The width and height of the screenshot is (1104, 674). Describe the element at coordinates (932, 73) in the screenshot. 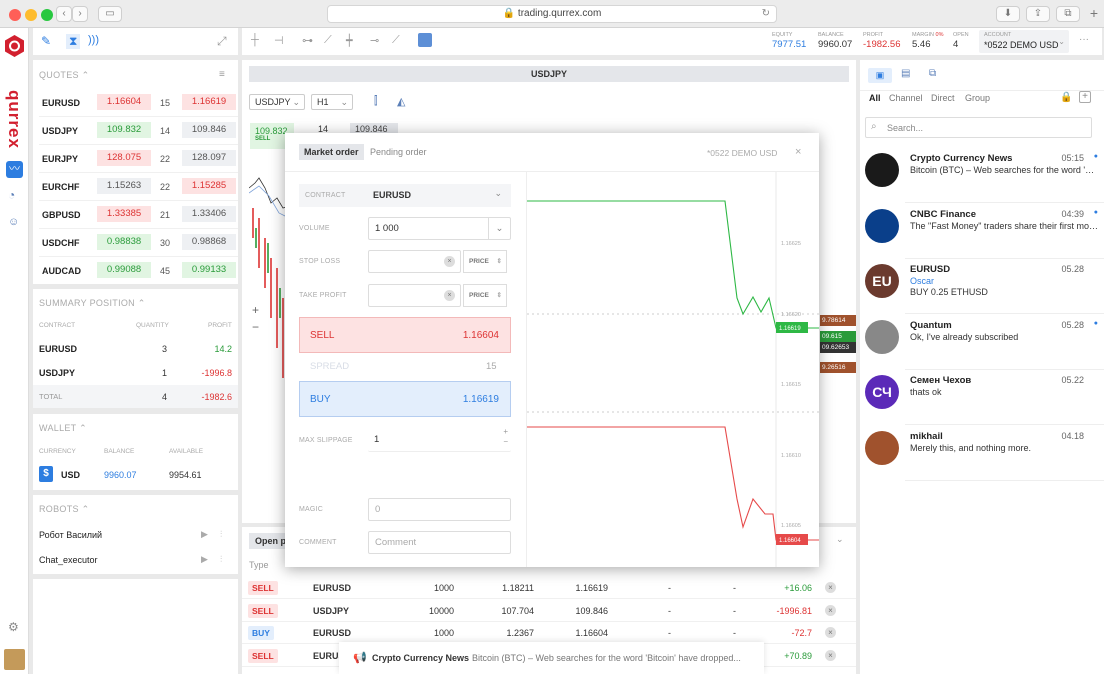

I see `copy-icon: ⧉` at that location.